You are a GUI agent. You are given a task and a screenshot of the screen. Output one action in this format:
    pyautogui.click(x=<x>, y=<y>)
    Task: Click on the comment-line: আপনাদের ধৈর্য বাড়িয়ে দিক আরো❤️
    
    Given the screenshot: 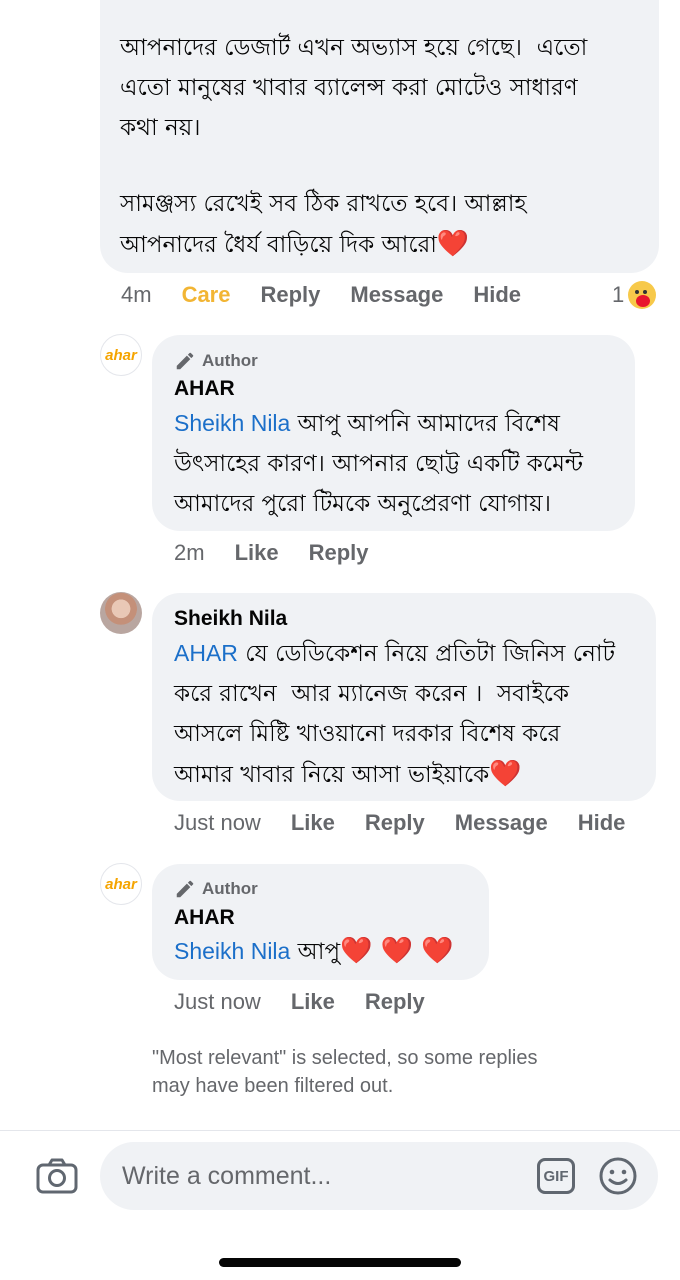 What is the action you would take?
    pyautogui.click(x=353, y=244)
    